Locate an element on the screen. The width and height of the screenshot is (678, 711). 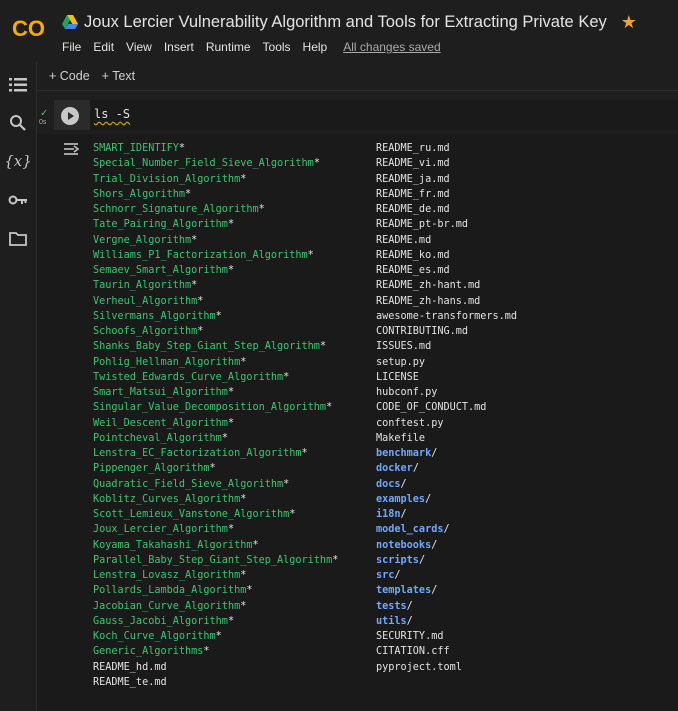
star-icon: ★ is located at coordinates (629, 22).